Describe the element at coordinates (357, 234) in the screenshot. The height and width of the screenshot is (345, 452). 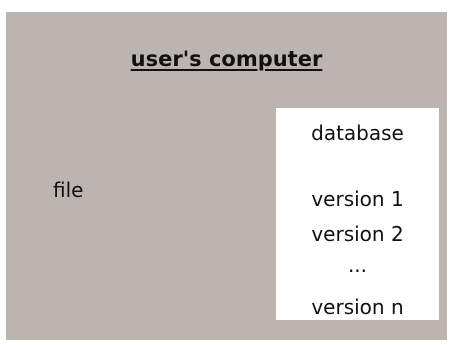
I see `version-item: version 2` at that location.